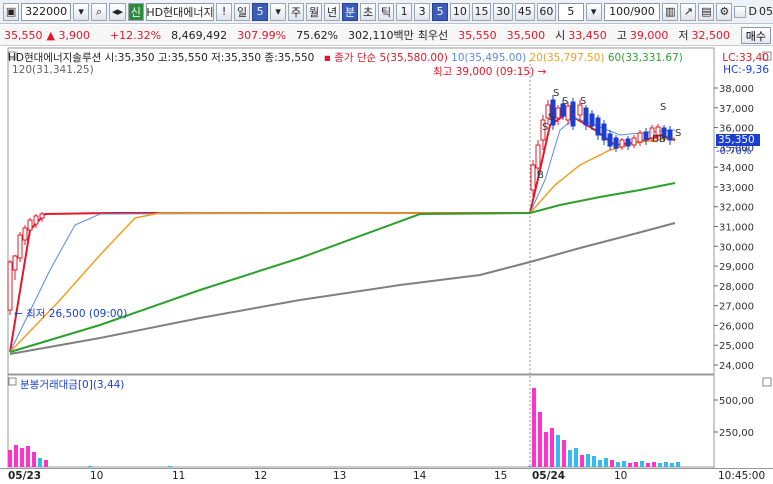 This screenshot has width=773, height=484. I want to click on price-tick-label: 34,000, so click(736, 168).